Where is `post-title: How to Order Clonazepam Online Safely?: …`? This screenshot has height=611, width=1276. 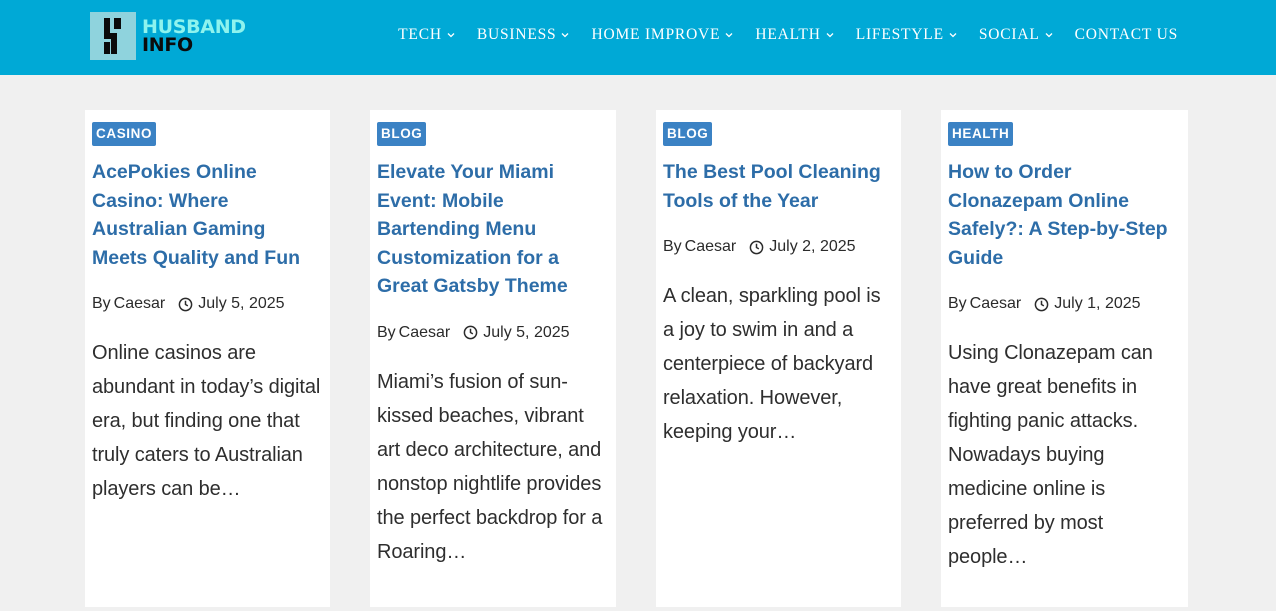 post-title: How to Order Clonazepam Online Safely?: … is located at coordinates (1065, 215).